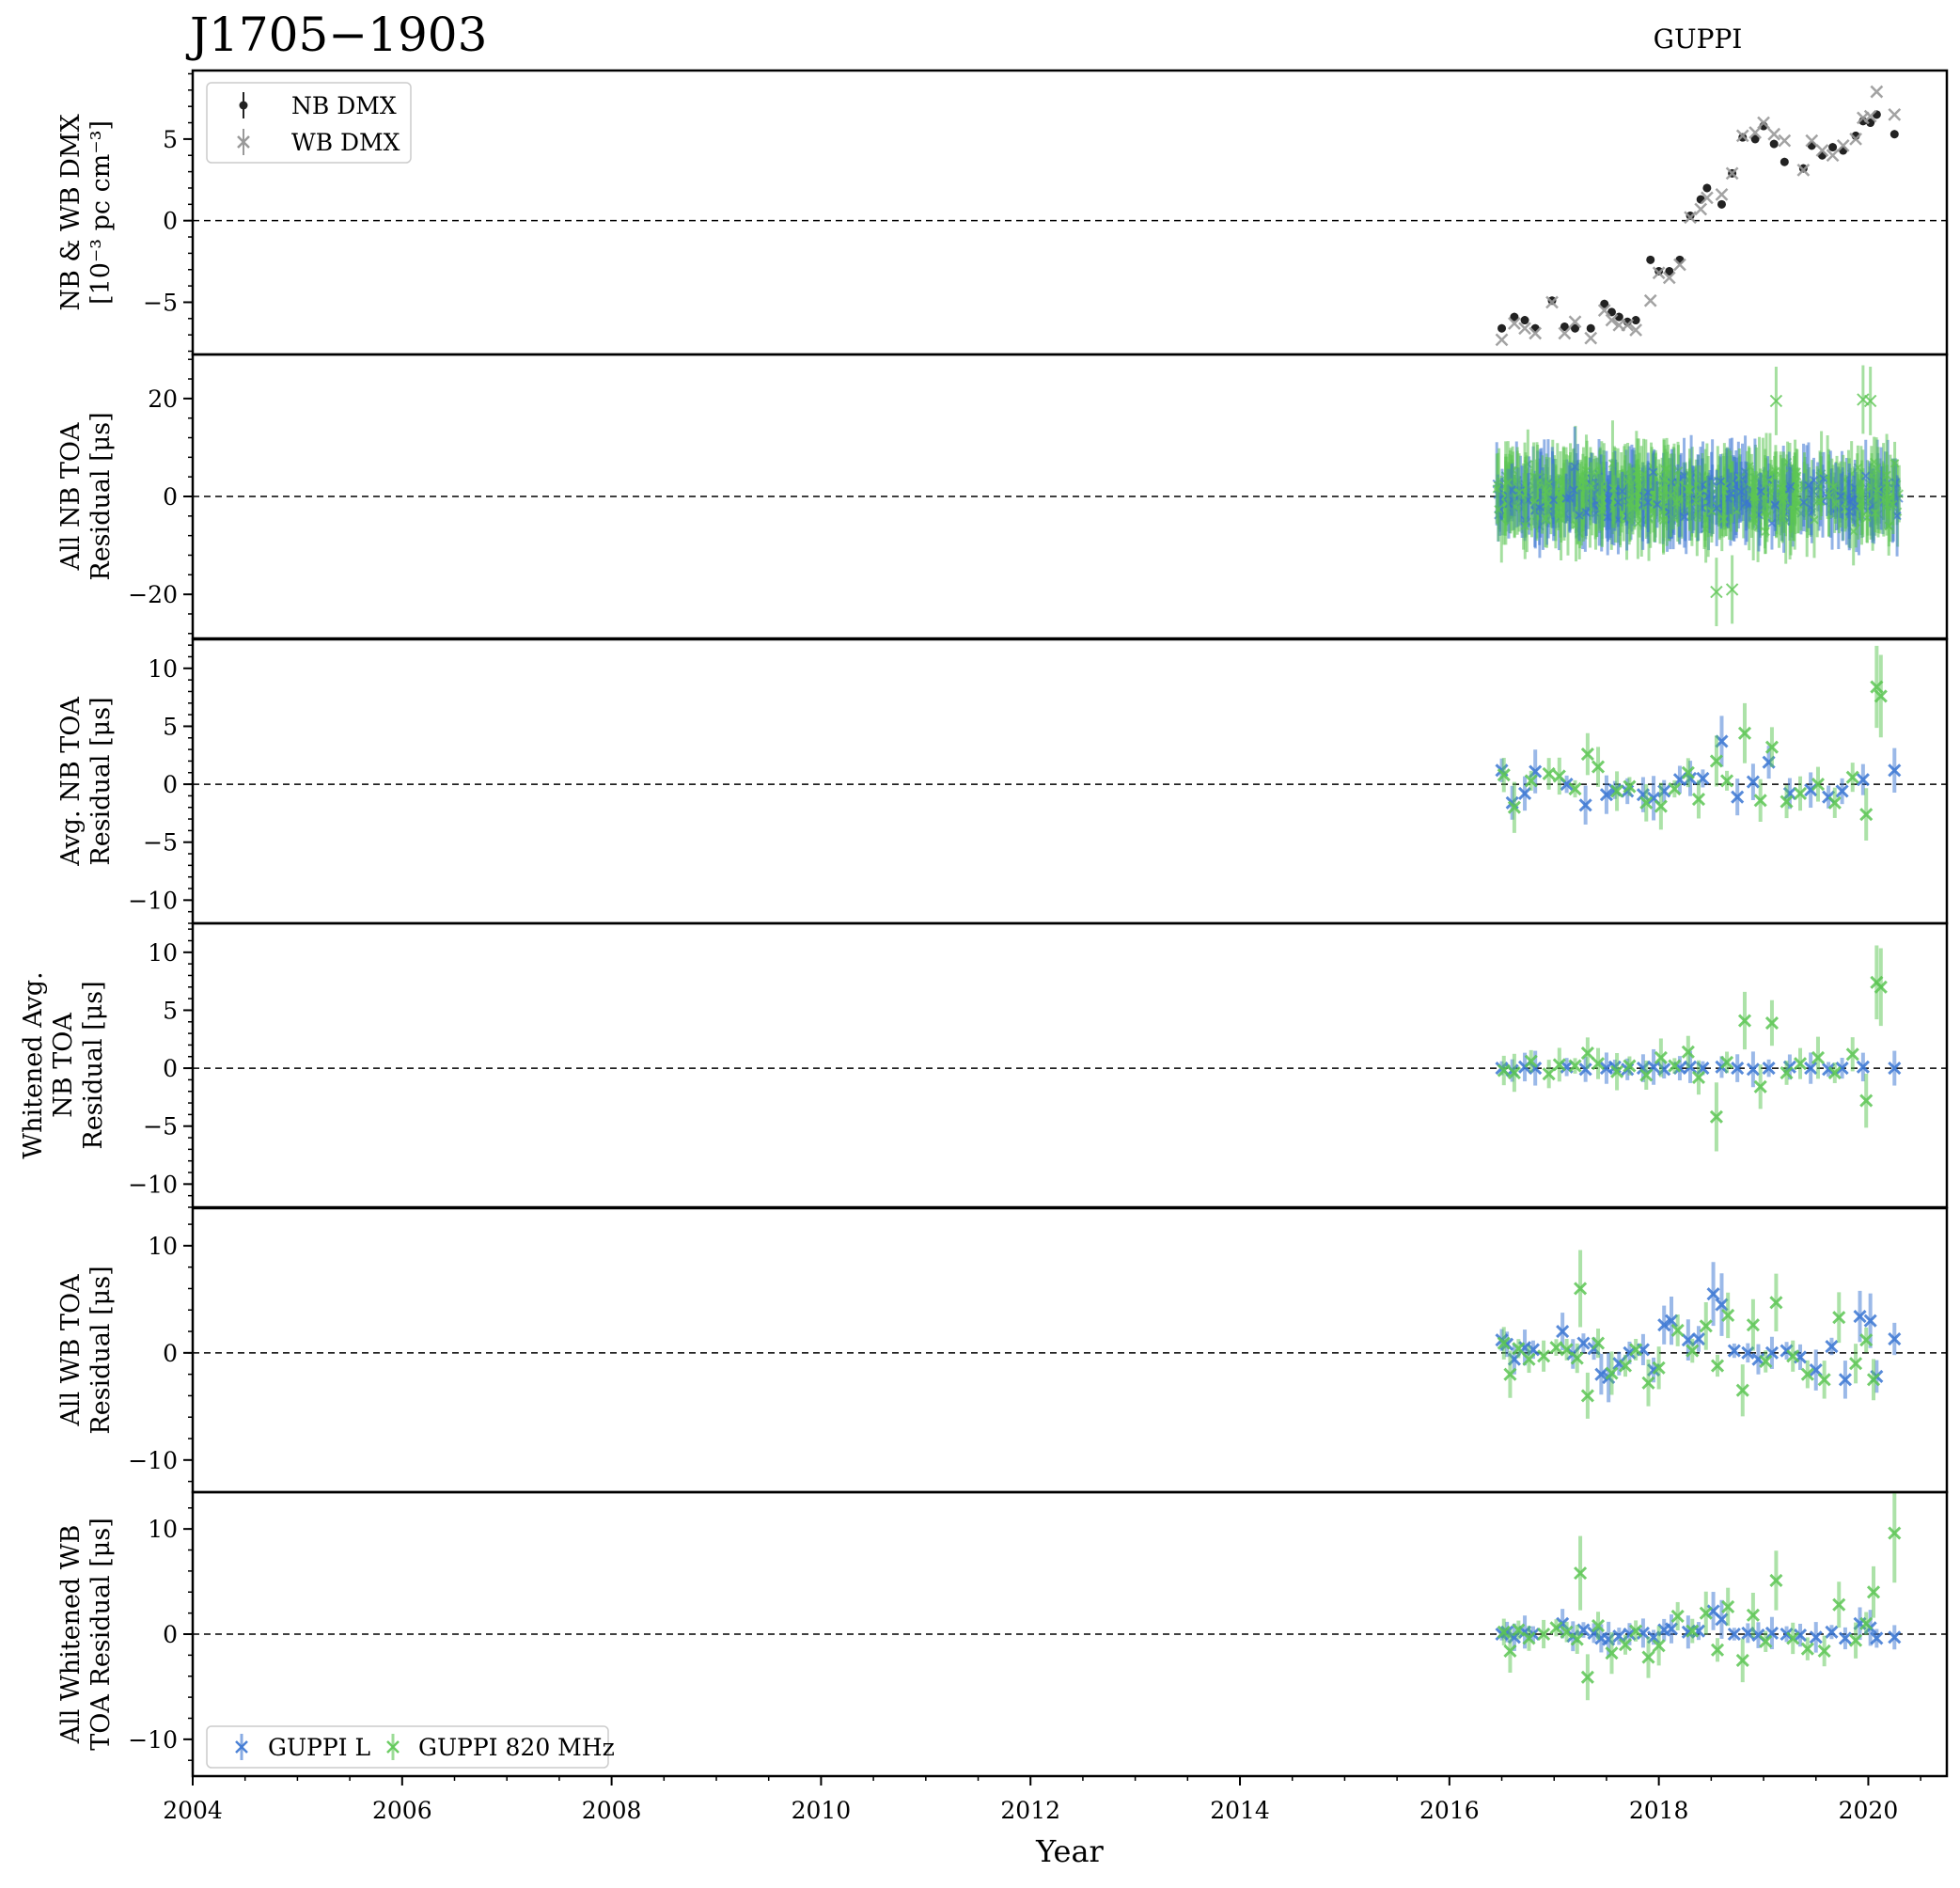 This screenshot has height=1888, width=1960. I want to click on series-nb-dmx, so click(1698, 222).